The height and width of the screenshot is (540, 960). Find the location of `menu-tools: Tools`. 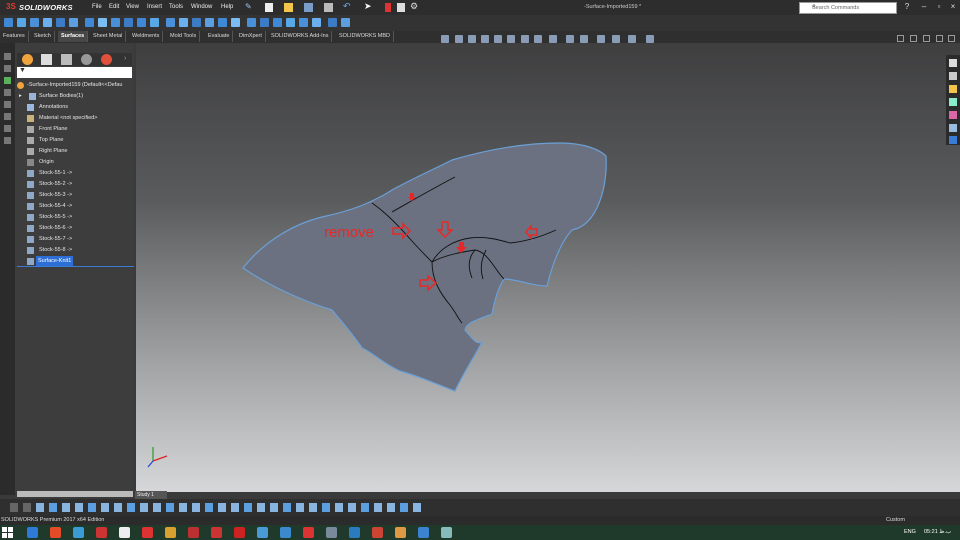

menu-tools: Tools is located at coordinates (176, 7).